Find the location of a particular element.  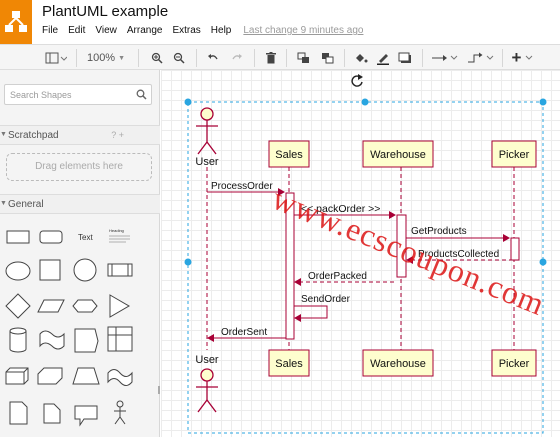

menu-file: File is located at coordinates (50, 30).